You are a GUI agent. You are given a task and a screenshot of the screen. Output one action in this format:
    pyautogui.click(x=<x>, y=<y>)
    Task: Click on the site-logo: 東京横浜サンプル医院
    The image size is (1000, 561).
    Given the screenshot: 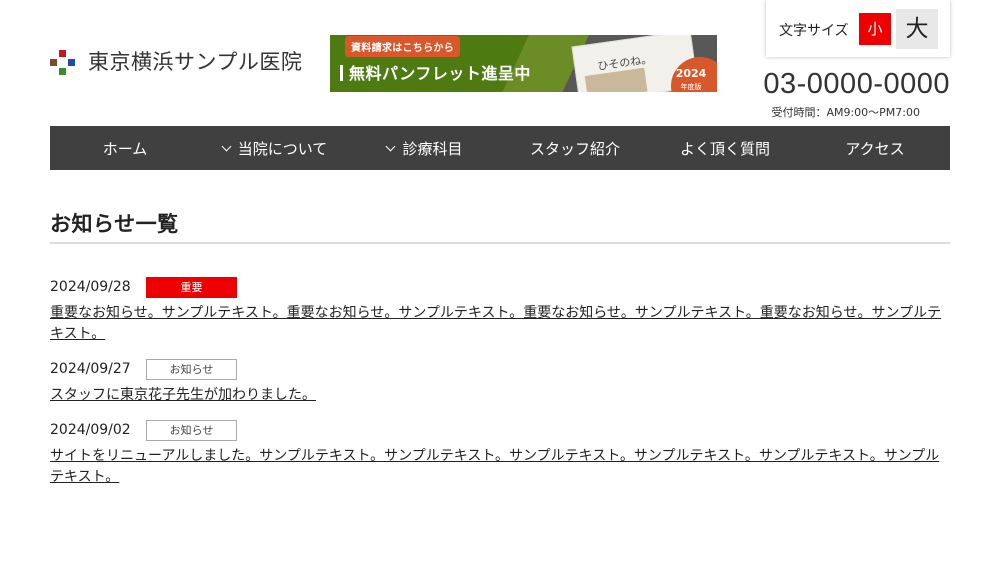 What is the action you would take?
    pyautogui.click(x=176, y=61)
    